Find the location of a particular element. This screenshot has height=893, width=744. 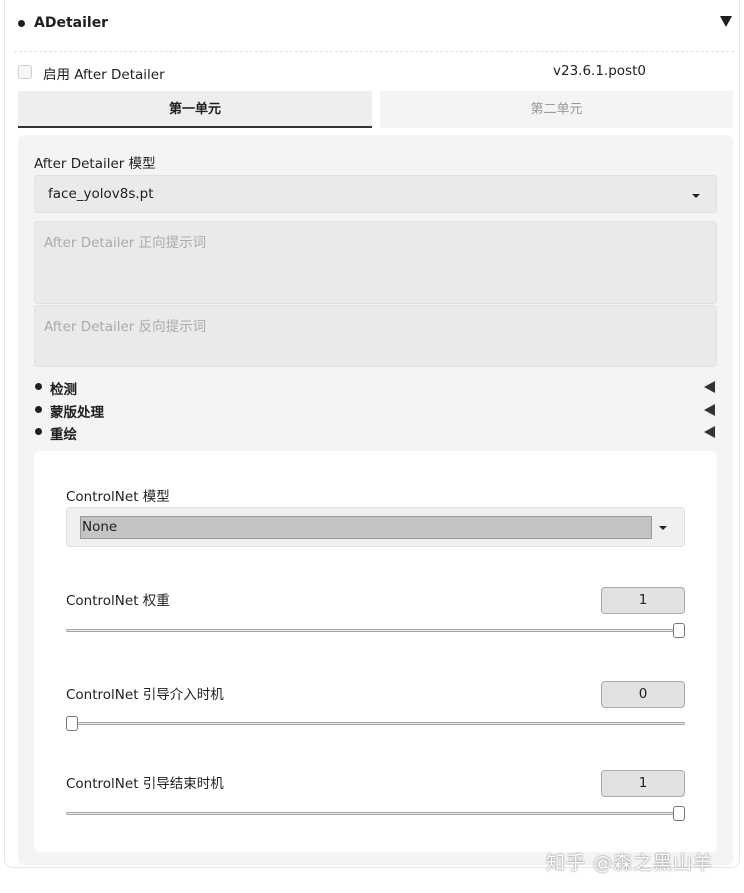

watermark: 知乎 @森之黑山羊 is located at coordinates (630, 863).